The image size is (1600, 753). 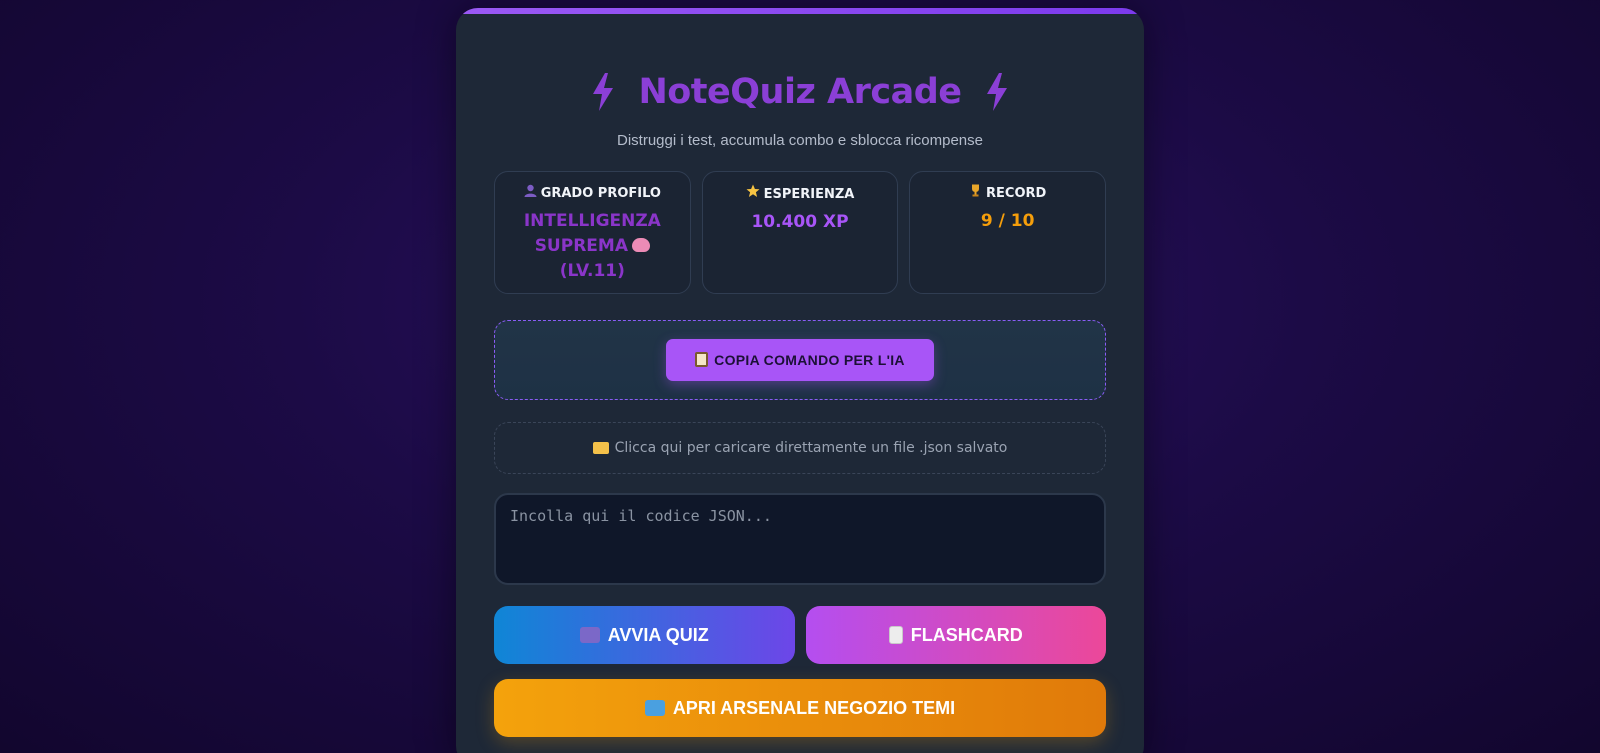 What do you see at coordinates (800, 222) in the screenshot?
I see `stat-experience-value: 10.400 XP` at bounding box center [800, 222].